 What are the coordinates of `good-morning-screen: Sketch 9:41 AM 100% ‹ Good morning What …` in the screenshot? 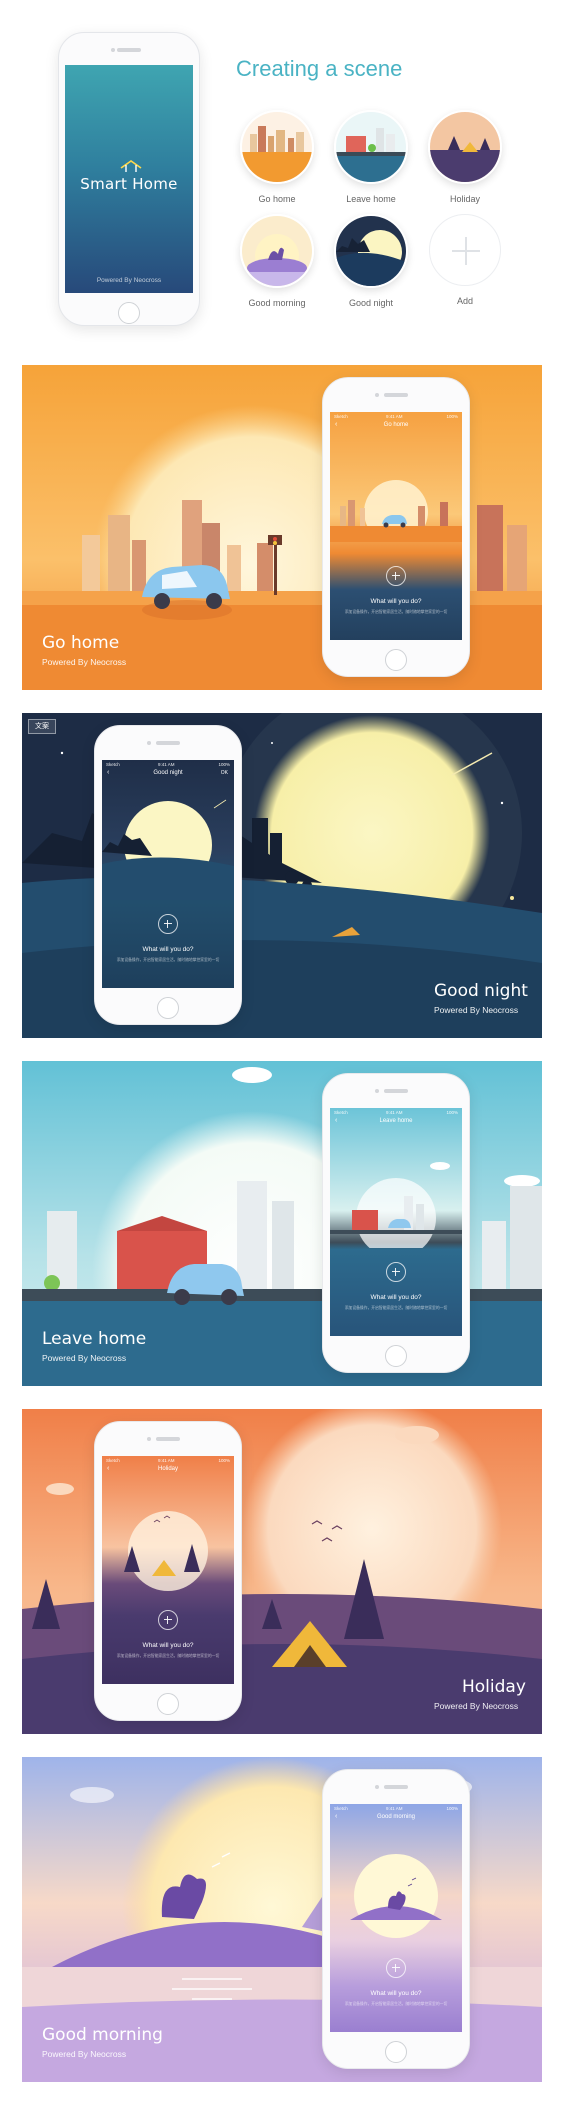 It's located at (396, 1918).